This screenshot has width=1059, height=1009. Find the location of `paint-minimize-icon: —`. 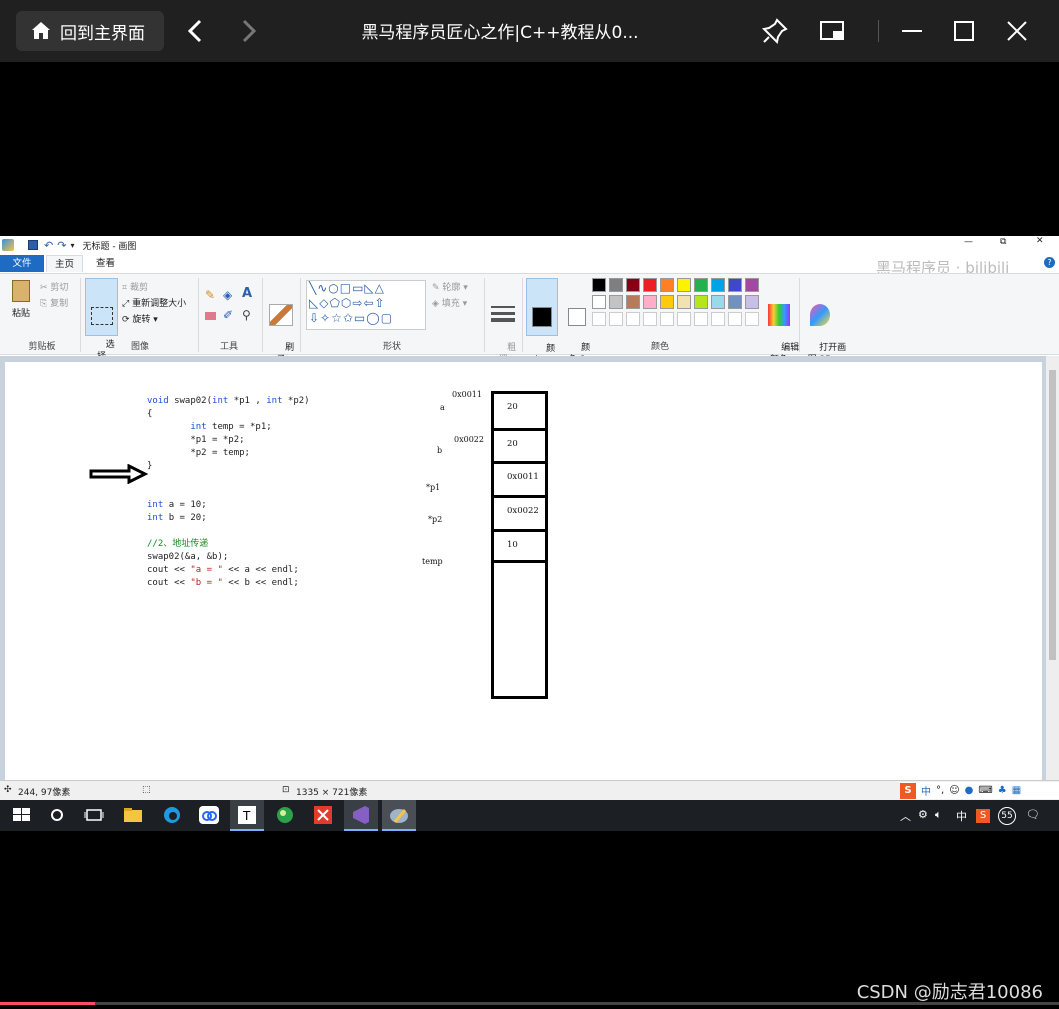

paint-minimize-icon: — is located at coordinates (968, 242).